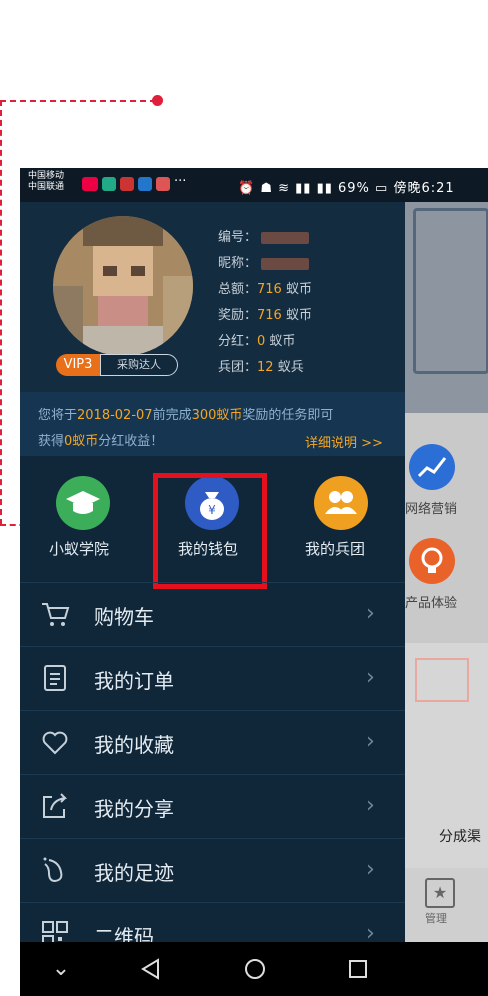 The width and height of the screenshot is (488, 996). I want to click on info-nickname: 昵称：, so click(264, 261).